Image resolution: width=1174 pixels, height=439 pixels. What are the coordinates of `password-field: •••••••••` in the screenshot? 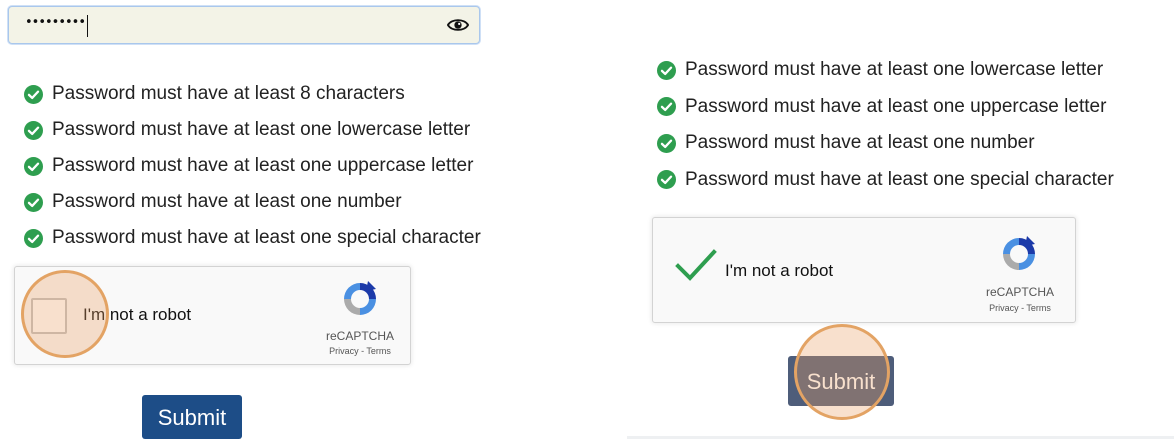 It's located at (244, 25).